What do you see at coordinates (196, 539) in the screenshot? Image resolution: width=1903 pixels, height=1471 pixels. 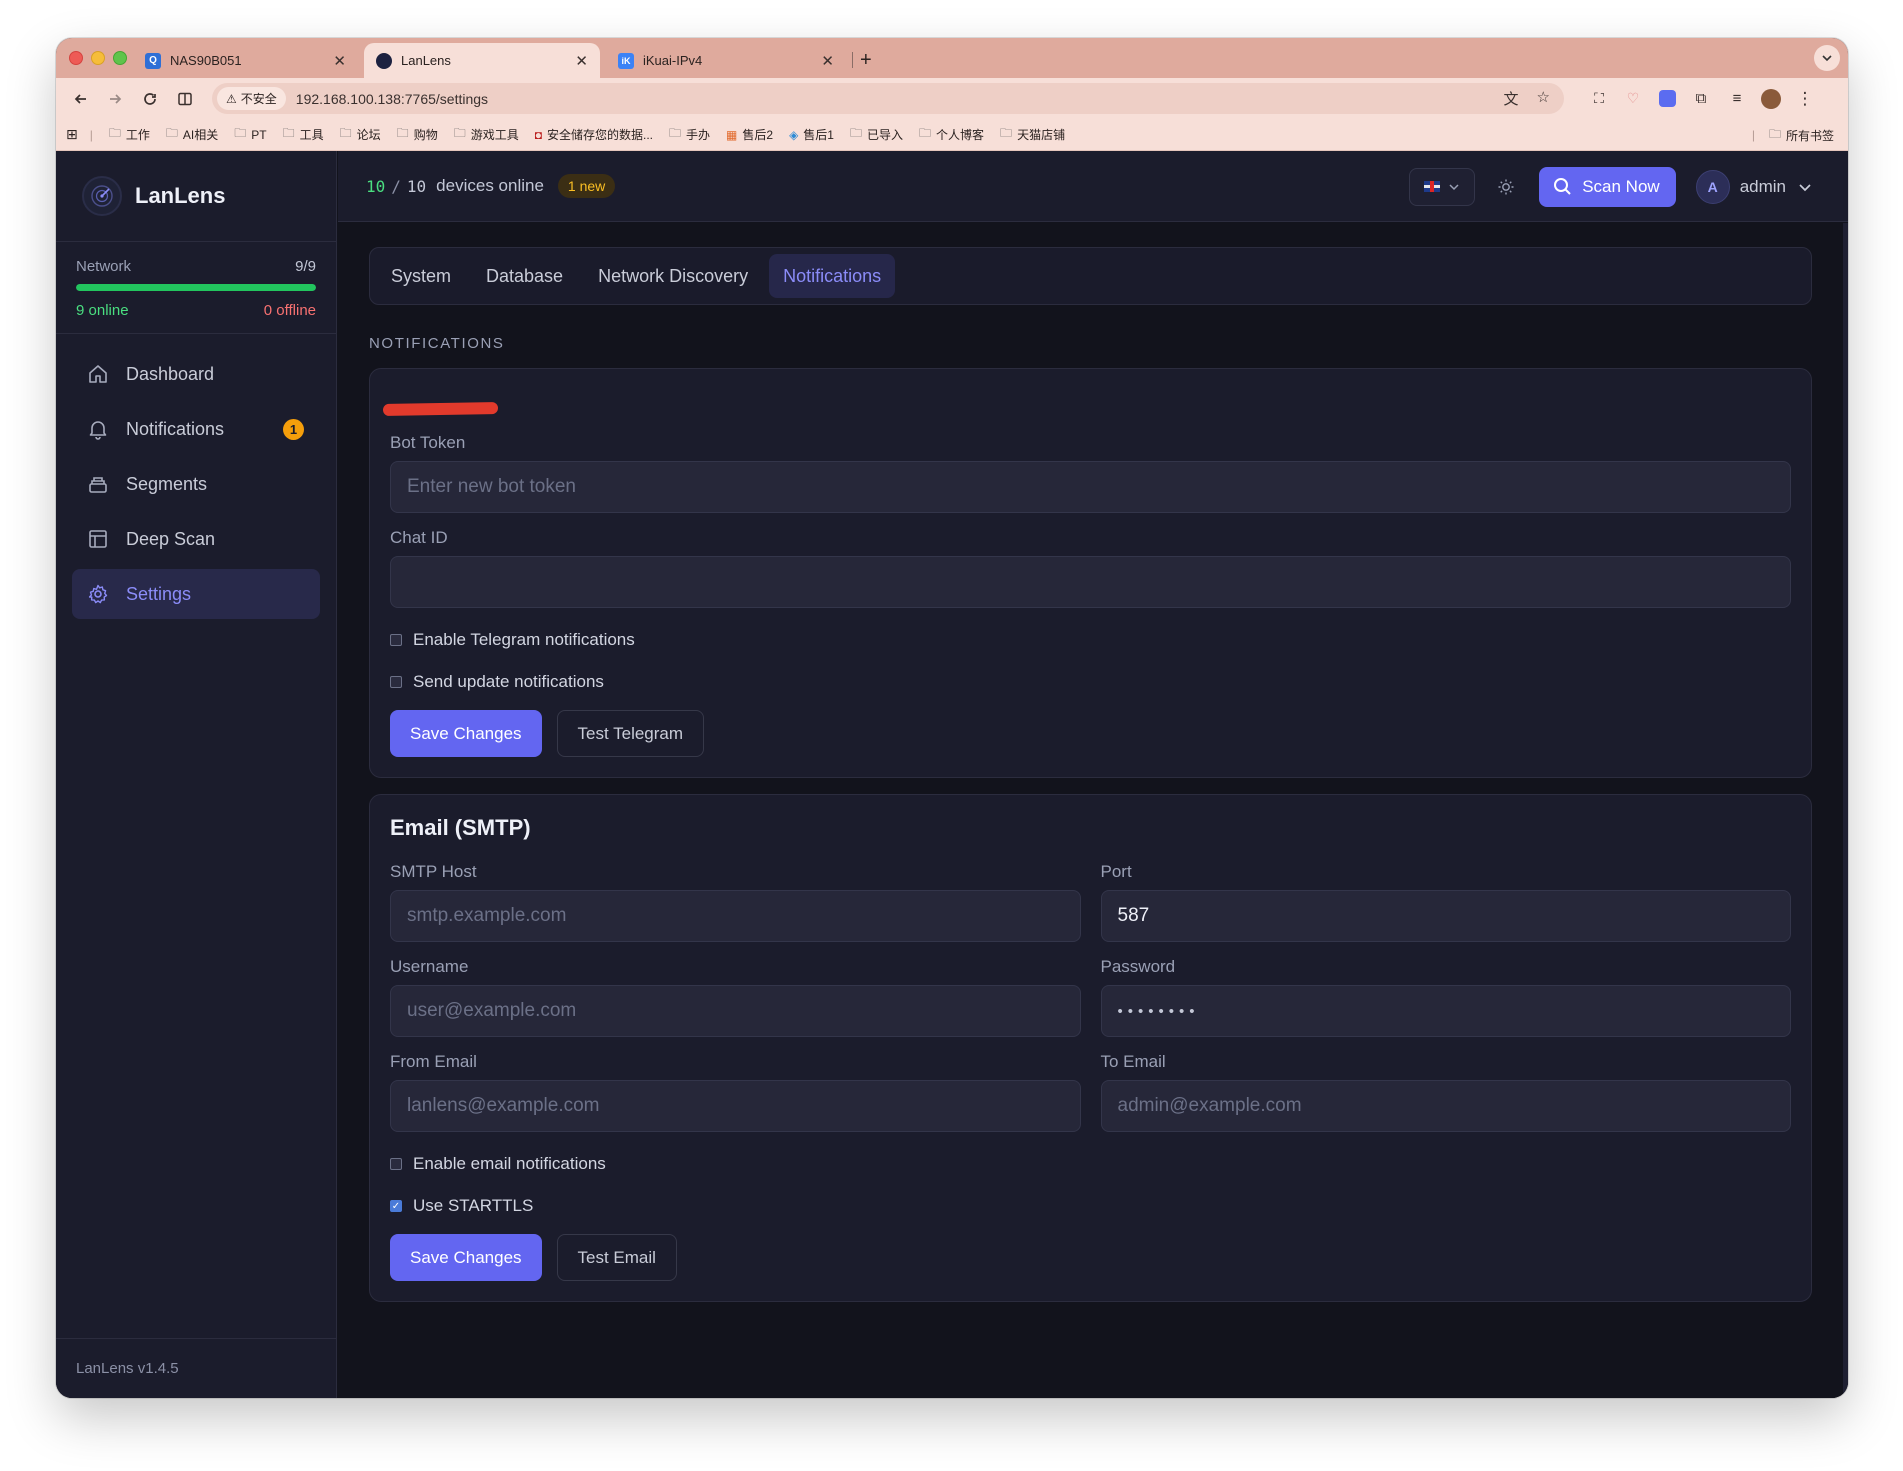 I see `sidebar-item-deep-scan: Deep Scan` at bounding box center [196, 539].